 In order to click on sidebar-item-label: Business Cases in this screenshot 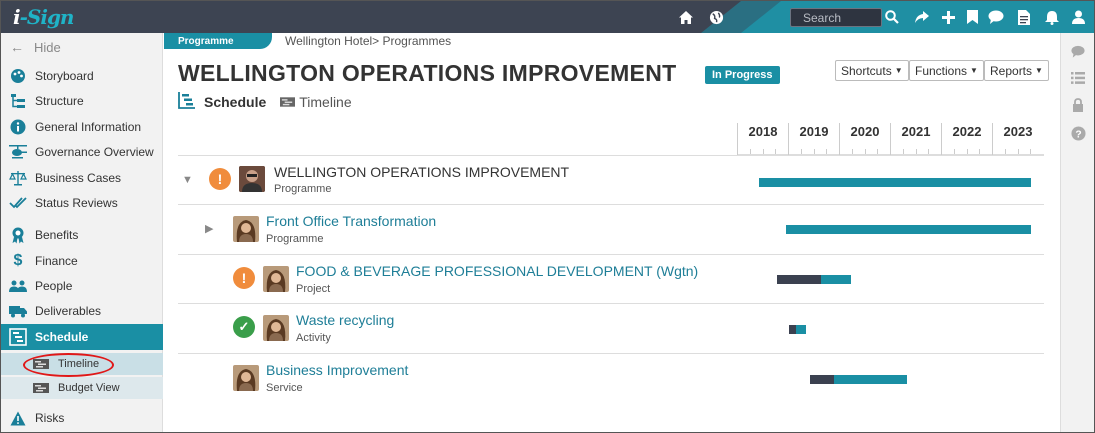, I will do `click(78, 178)`.